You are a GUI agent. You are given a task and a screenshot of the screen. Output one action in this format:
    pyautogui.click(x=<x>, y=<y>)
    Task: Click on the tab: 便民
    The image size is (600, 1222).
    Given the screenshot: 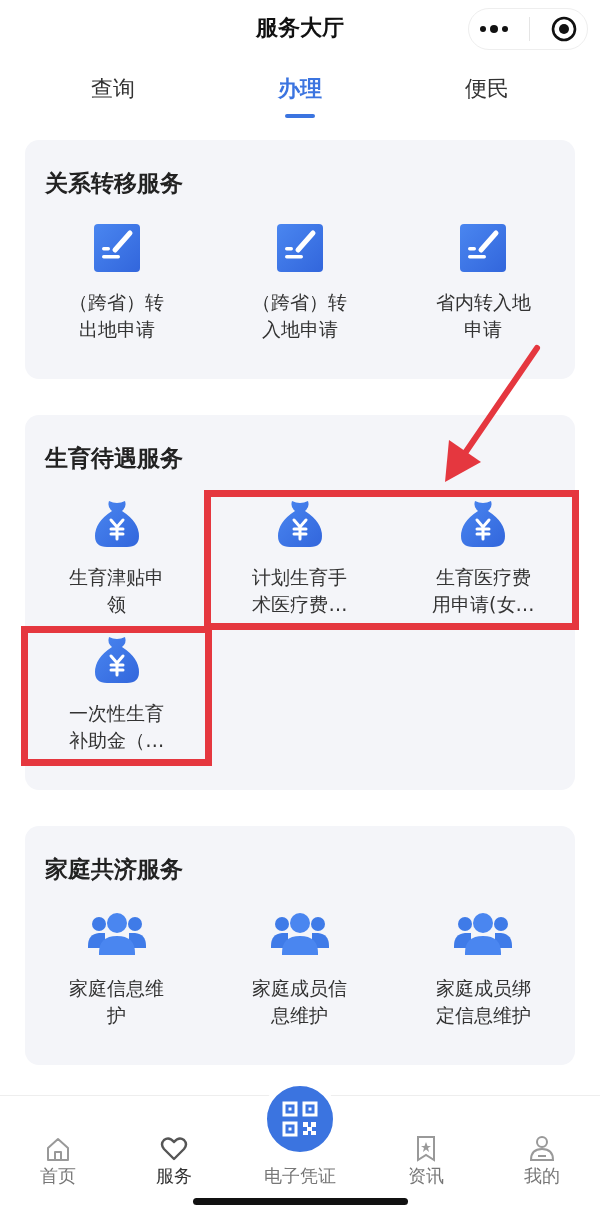 What is the action you would take?
    pyautogui.click(x=486, y=88)
    